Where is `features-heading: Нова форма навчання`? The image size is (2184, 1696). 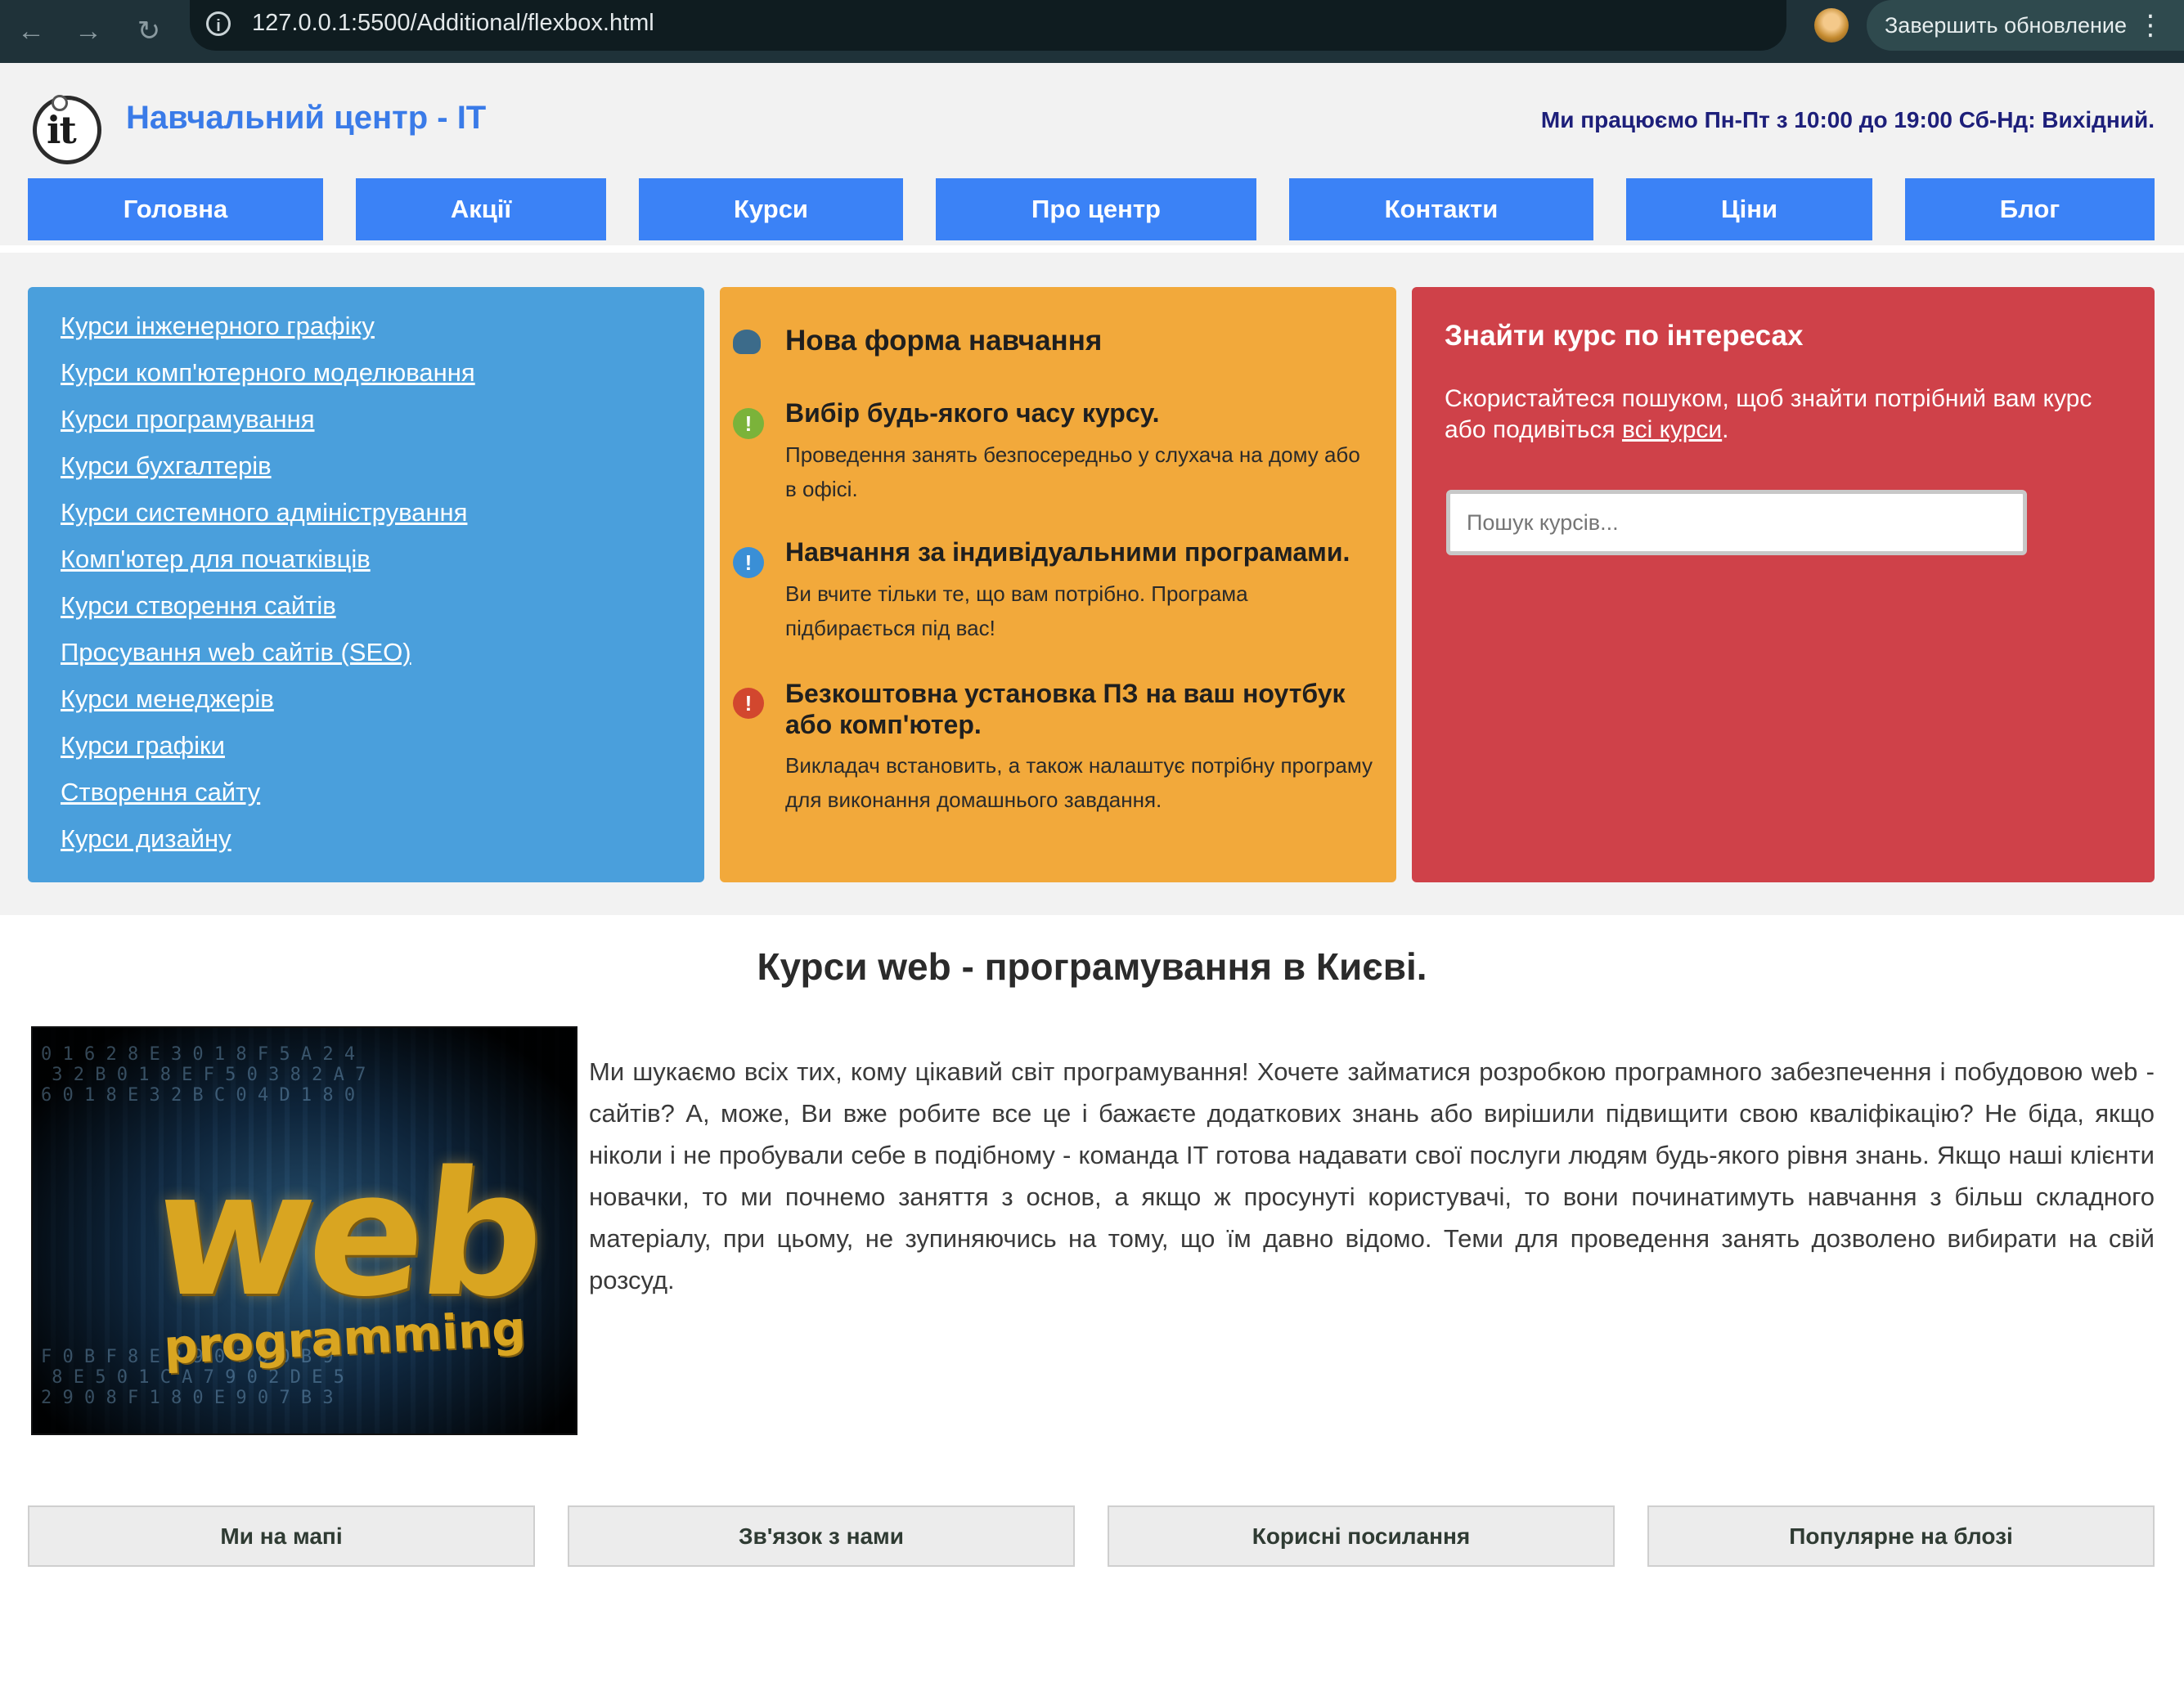 features-heading: Нова форма навчання is located at coordinates (944, 341).